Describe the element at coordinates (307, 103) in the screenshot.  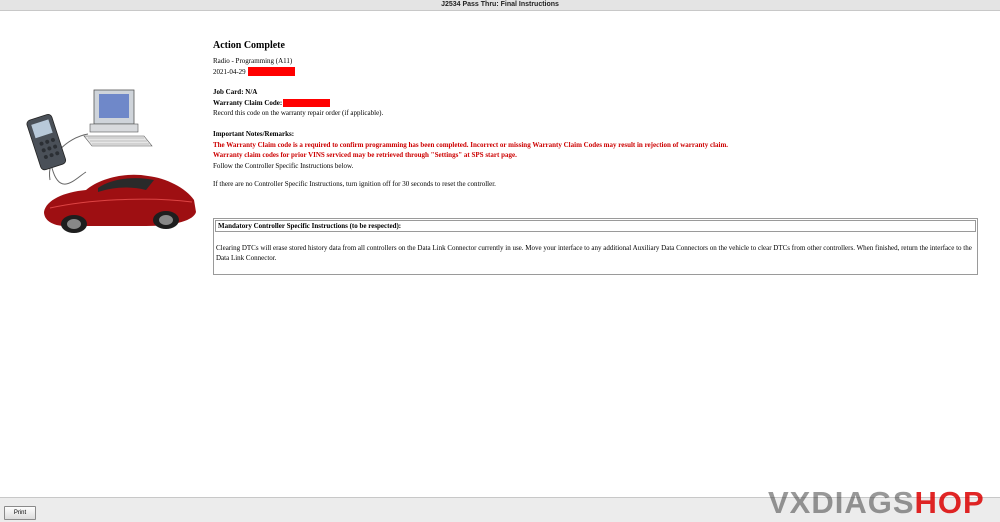
I see `redacted-warranty-code` at that location.